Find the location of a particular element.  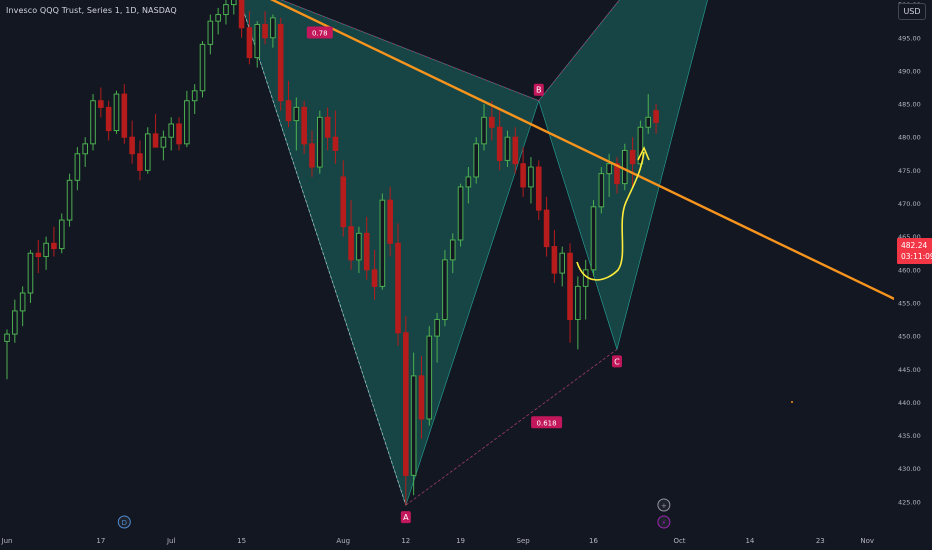

time-tick-label: 16 is located at coordinates (593, 541).